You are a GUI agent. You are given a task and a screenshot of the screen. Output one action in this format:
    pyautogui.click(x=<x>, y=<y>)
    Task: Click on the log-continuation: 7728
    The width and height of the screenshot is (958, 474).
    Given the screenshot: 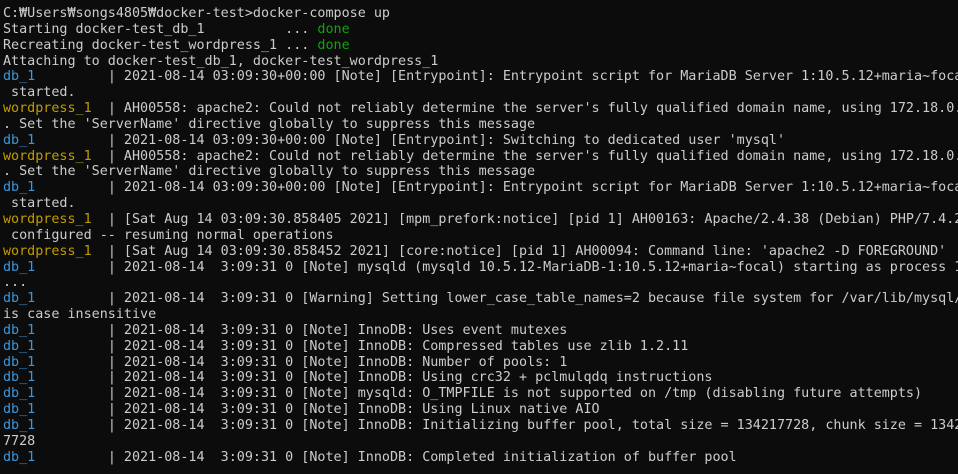 What is the action you would take?
    pyautogui.click(x=19, y=441)
    